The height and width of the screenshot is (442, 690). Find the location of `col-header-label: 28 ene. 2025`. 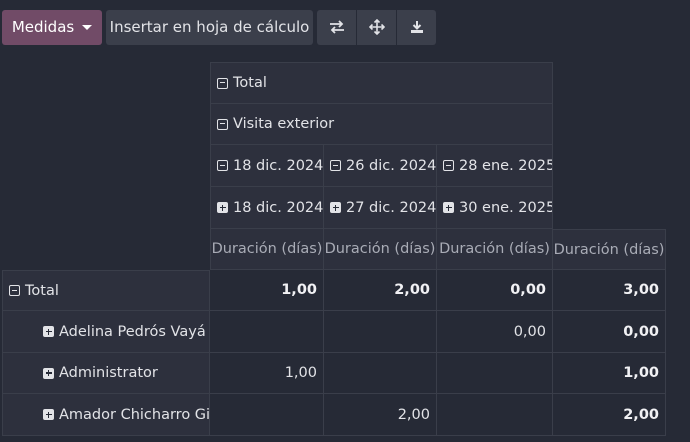

col-header-label: 28 ene. 2025 is located at coordinates (506, 165).